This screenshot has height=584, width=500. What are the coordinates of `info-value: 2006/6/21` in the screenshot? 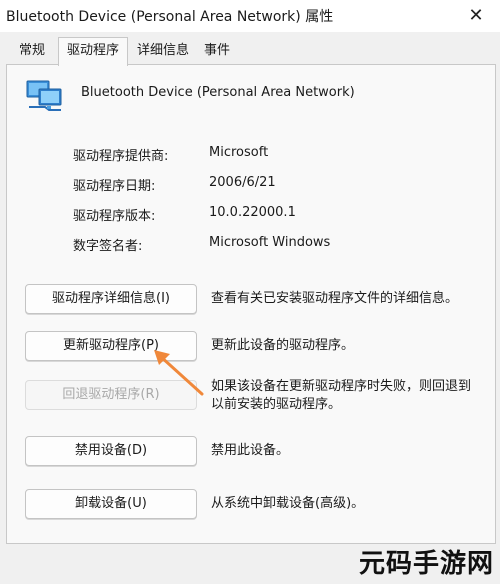 It's located at (242, 182).